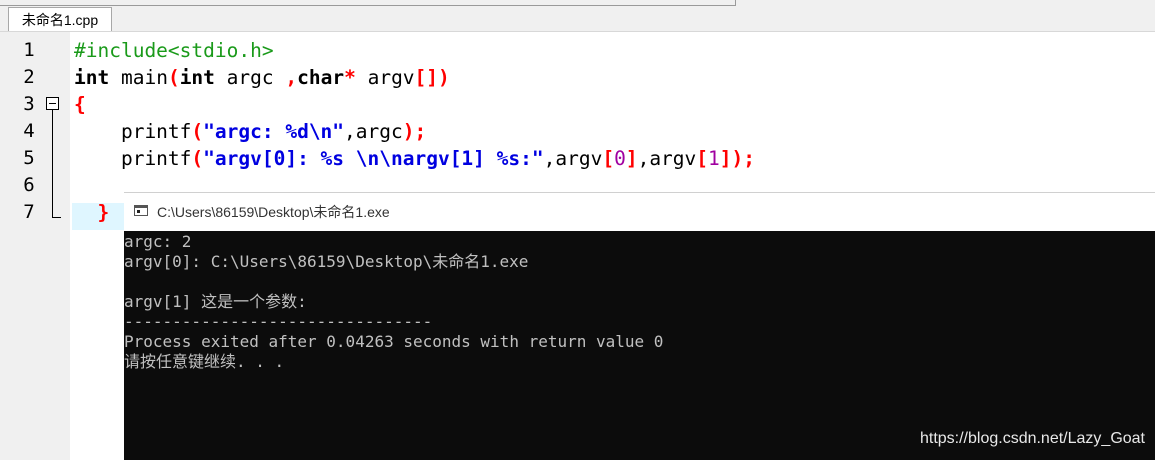 Image resolution: width=1155 pixels, height=460 pixels. What do you see at coordinates (737, 158) in the screenshot?
I see `code-bracket: ]);` at bounding box center [737, 158].